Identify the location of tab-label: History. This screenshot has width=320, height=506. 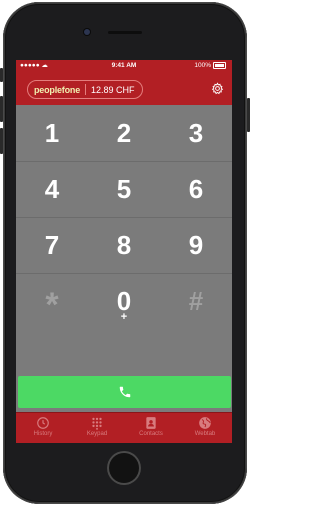
(43, 434).